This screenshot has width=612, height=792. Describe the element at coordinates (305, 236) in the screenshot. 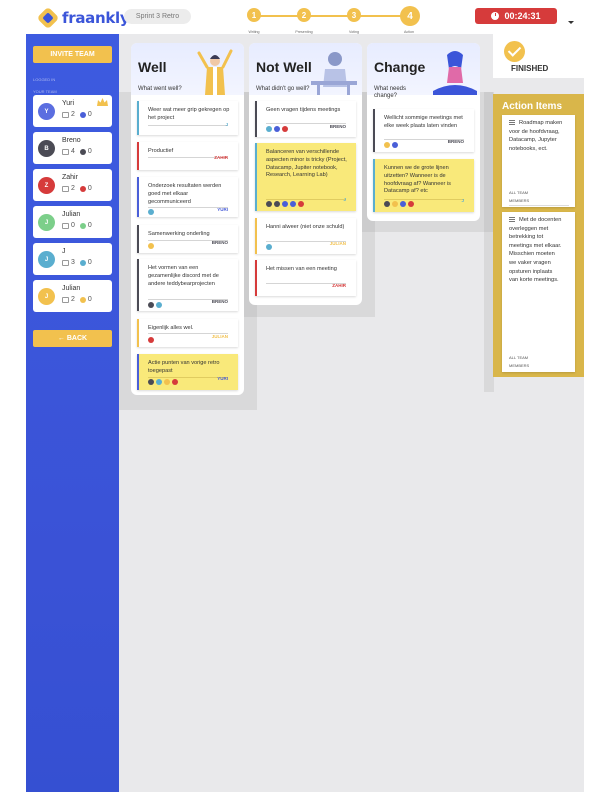

I see `retro-card: Hanni alweer (niet onze schuld) JULIAN` at that location.